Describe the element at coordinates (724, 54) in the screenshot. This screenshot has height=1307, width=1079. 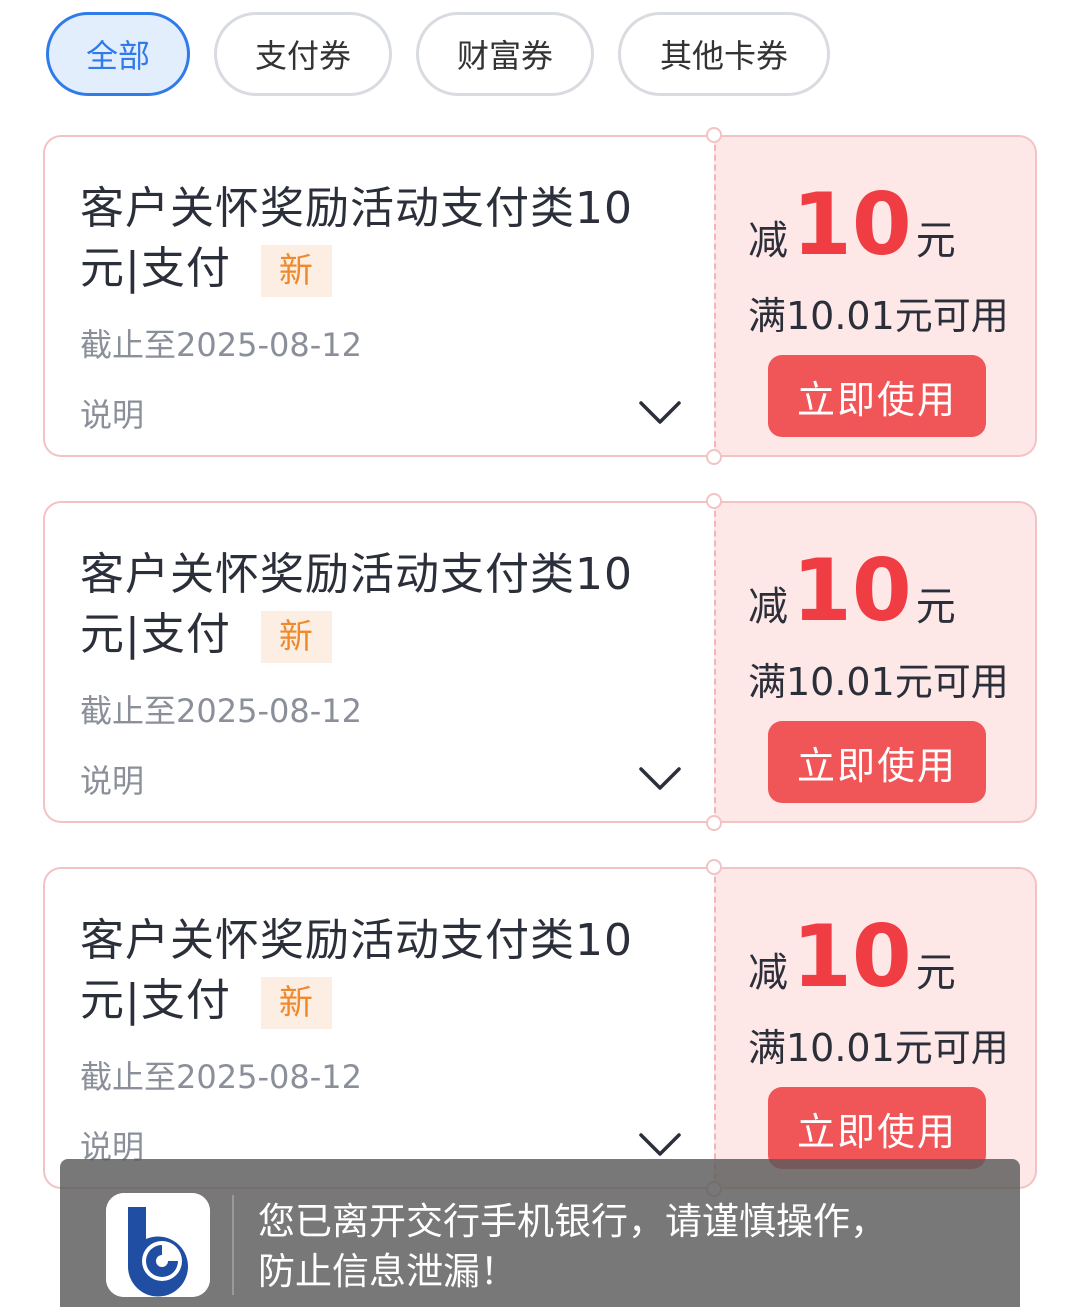
I see `tab-other-coupons: 其他卡券` at that location.